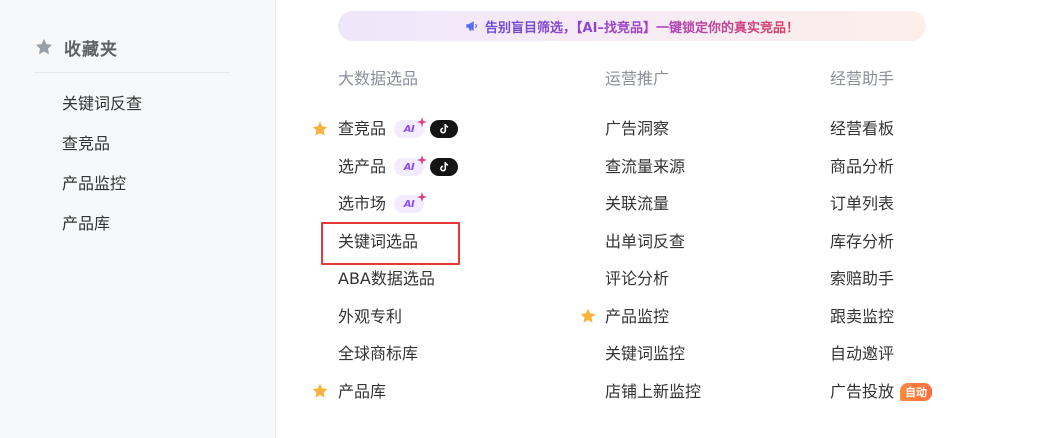 Image resolution: width=1048 pixels, height=438 pixels. I want to click on menu-item-auto-review-request: 自动邀评, so click(862, 354).